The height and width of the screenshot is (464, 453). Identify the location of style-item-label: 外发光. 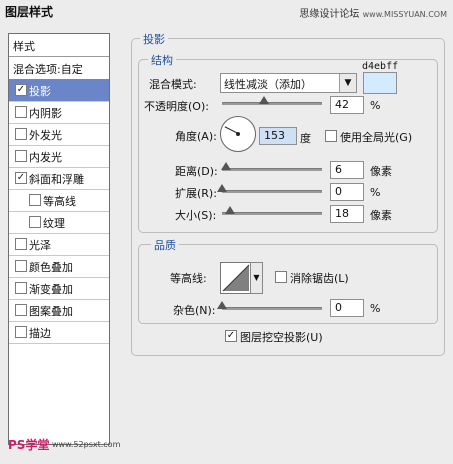
(45, 135).